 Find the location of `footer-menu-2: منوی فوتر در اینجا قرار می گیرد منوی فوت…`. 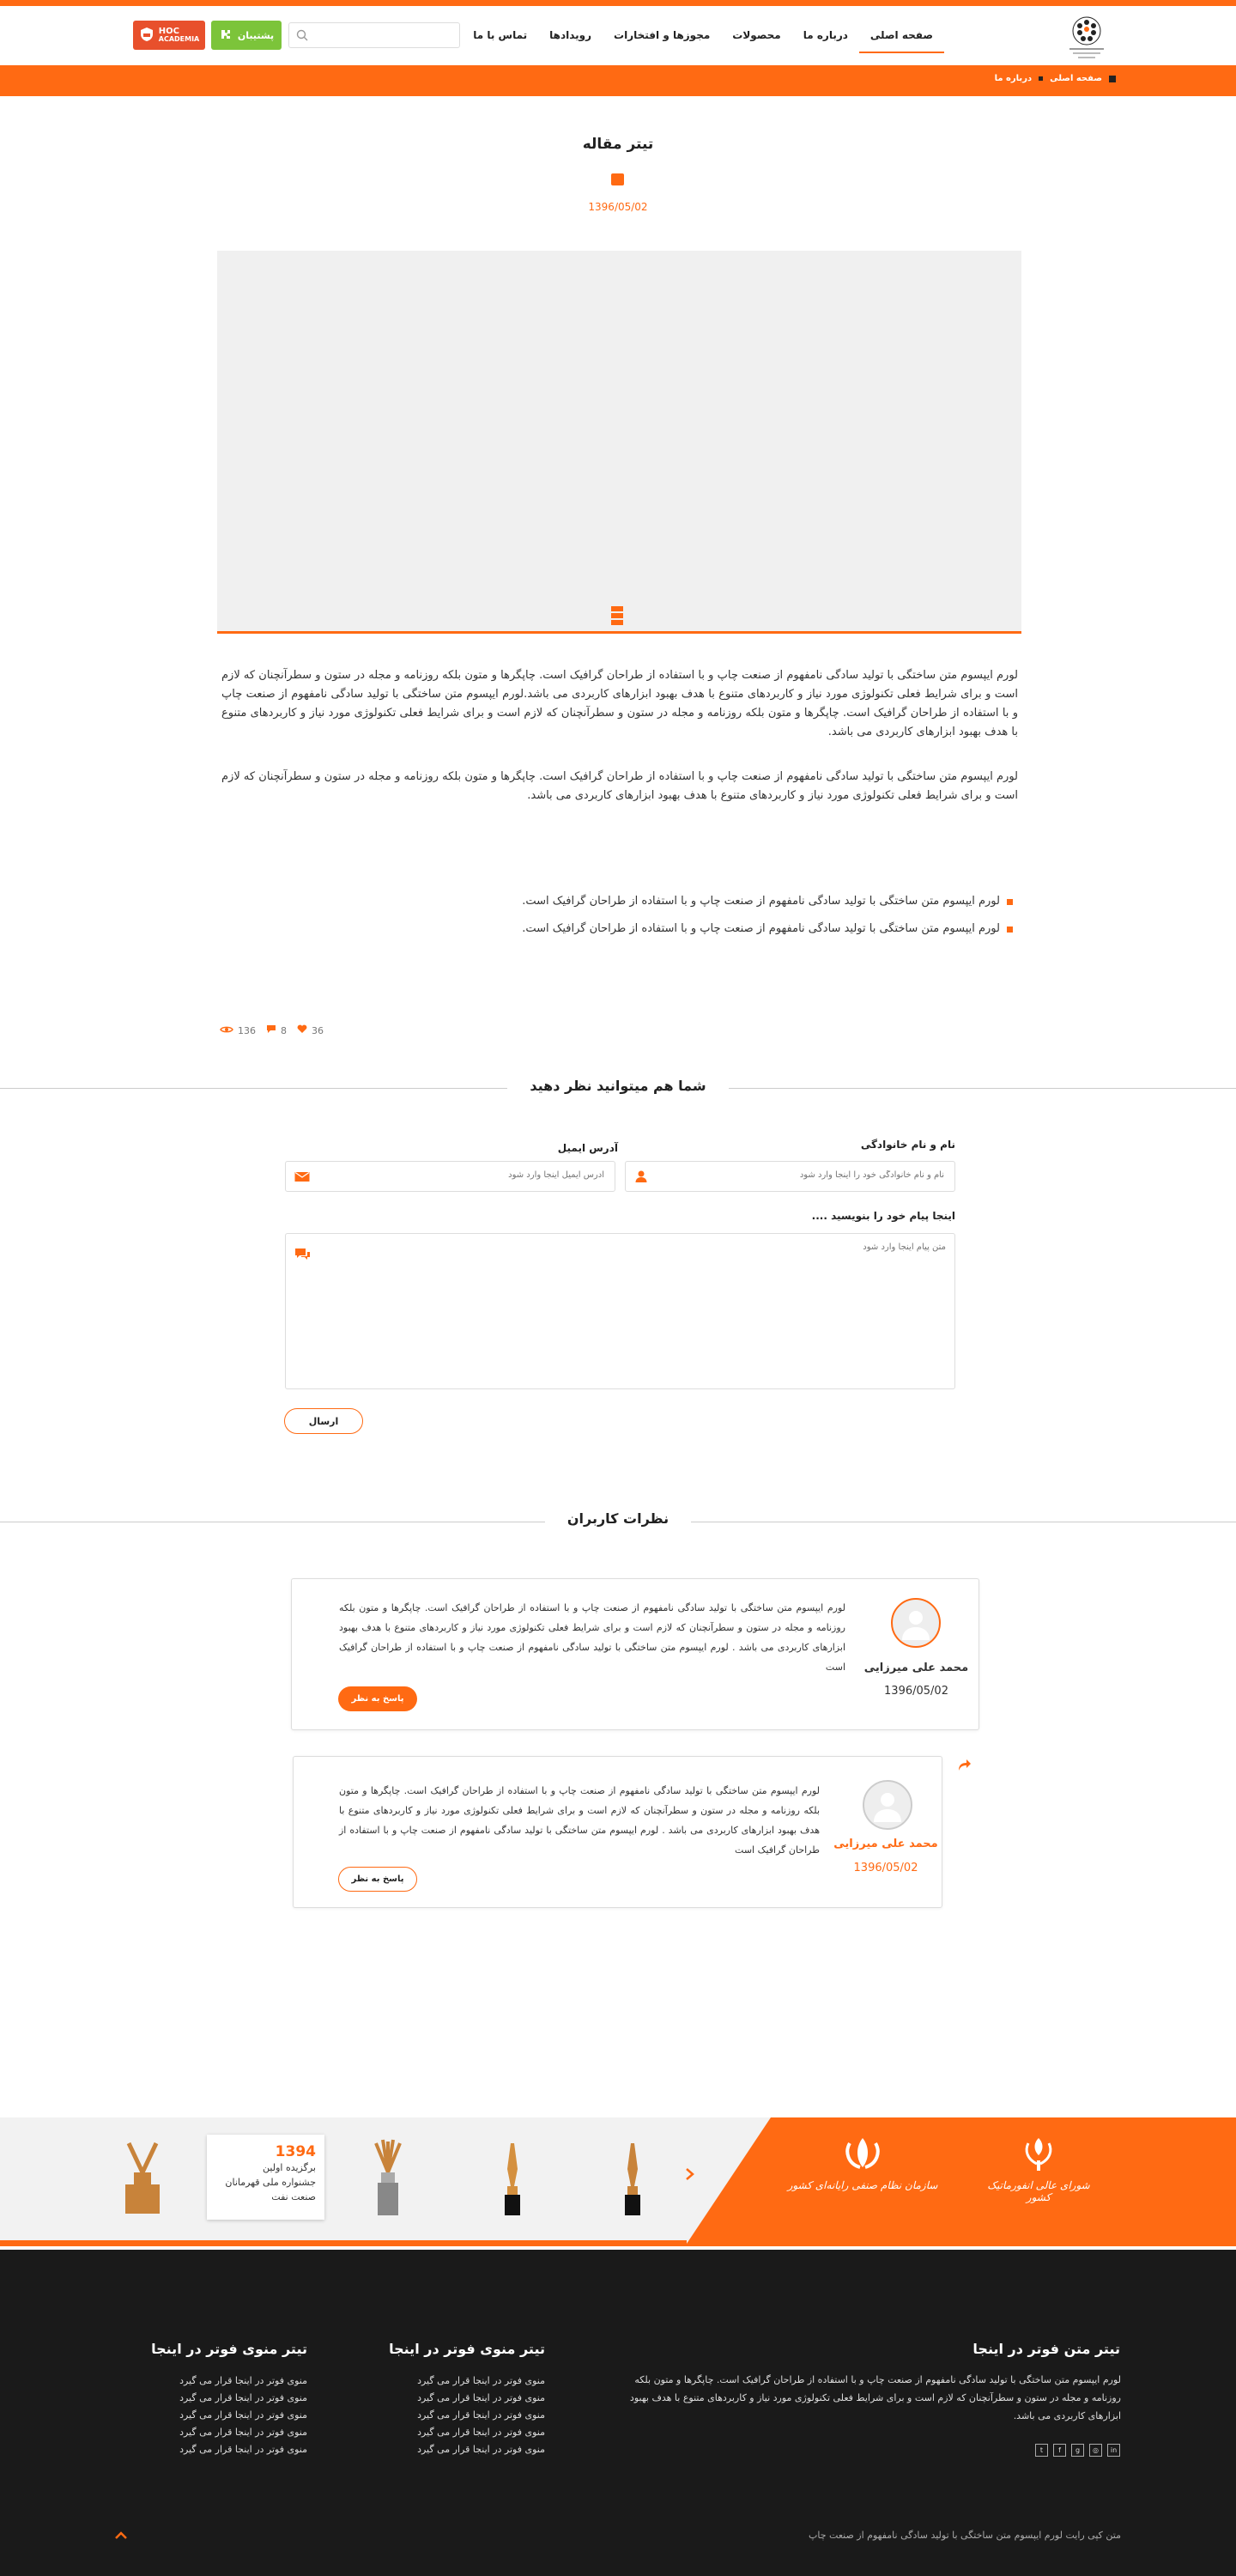

footer-menu-2: منوی فوتر در اینجا قرار می گیرد منوی فوت… is located at coordinates (215, 2415).